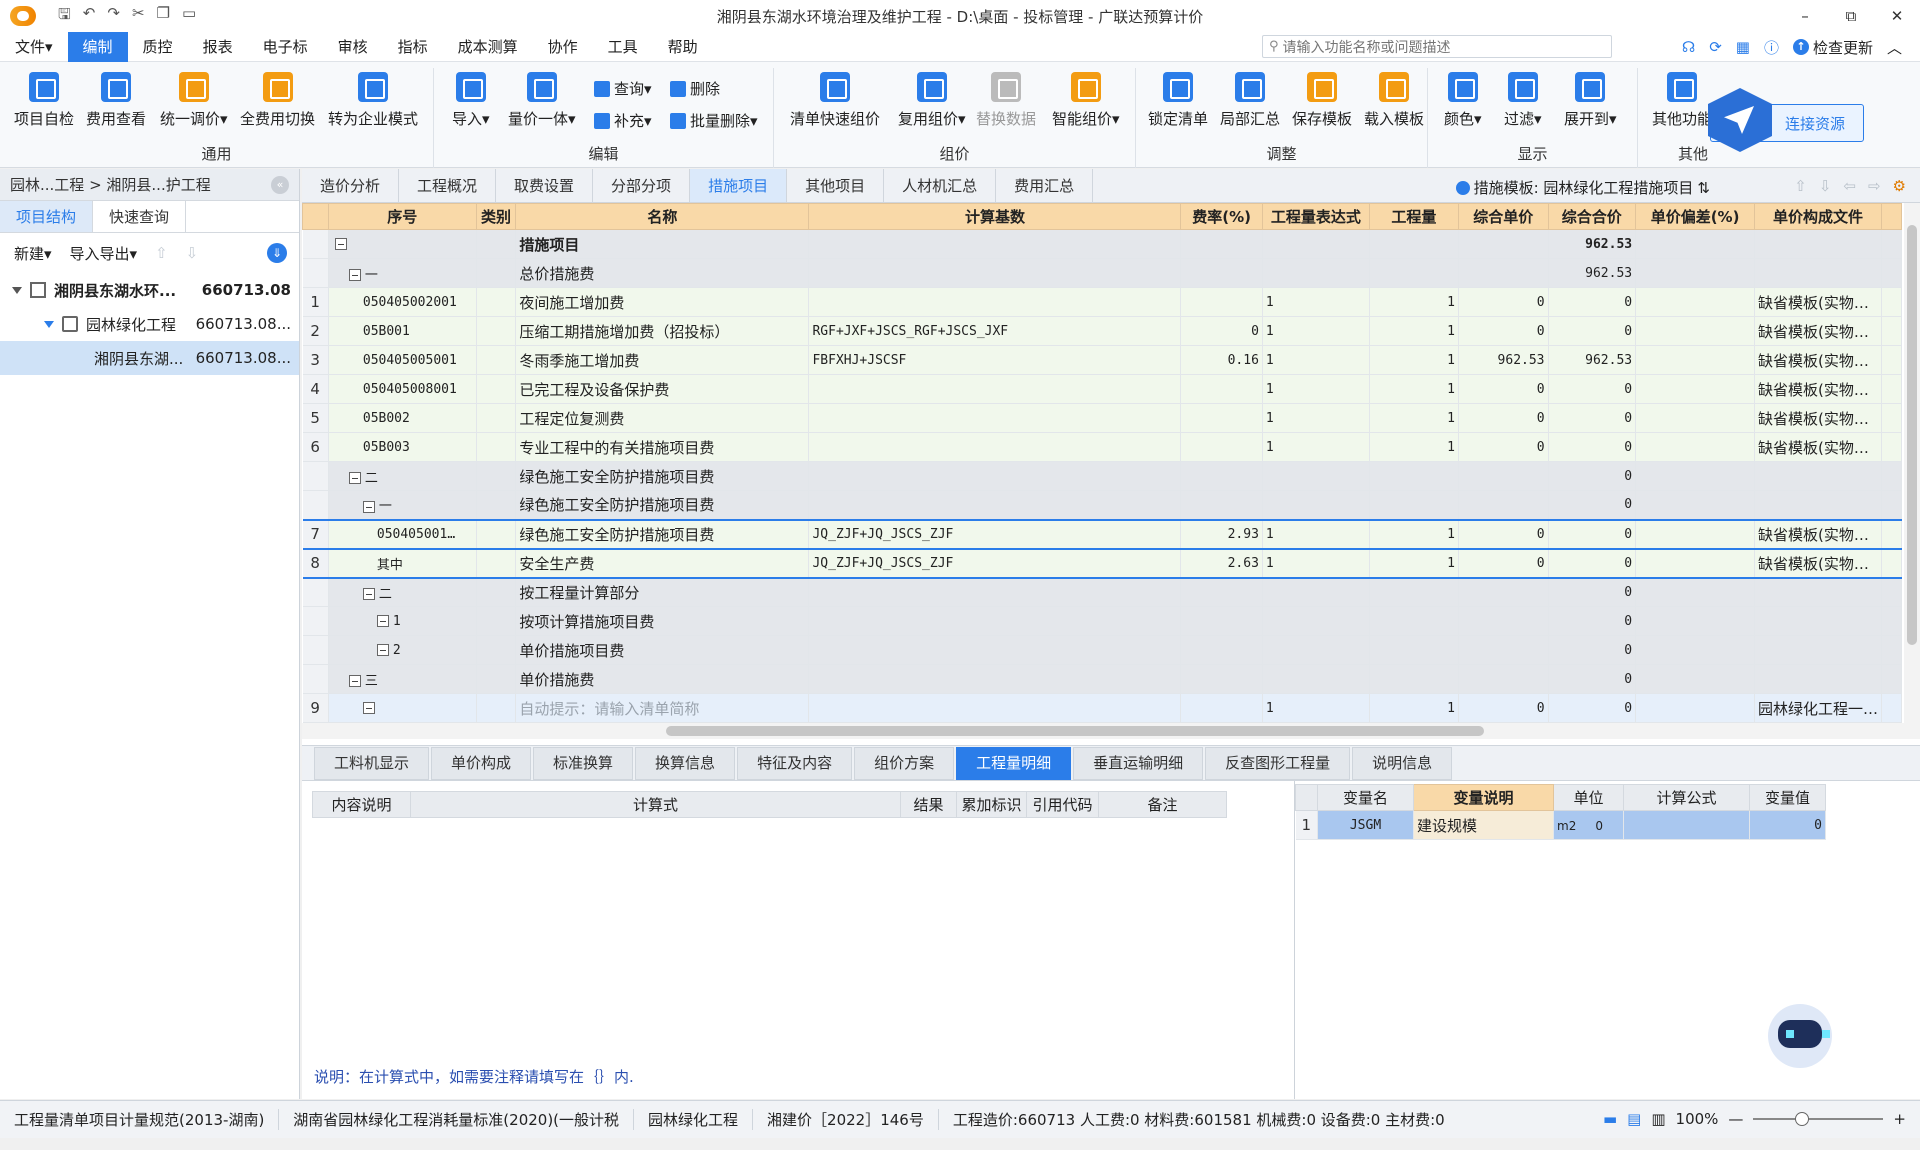 Image resolution: width=1920 pixels, height=1150 pixels. Describe the element at coordinates (47, 216) in the screenshot. I see `tab-project-structure: 项目结构` at that location.